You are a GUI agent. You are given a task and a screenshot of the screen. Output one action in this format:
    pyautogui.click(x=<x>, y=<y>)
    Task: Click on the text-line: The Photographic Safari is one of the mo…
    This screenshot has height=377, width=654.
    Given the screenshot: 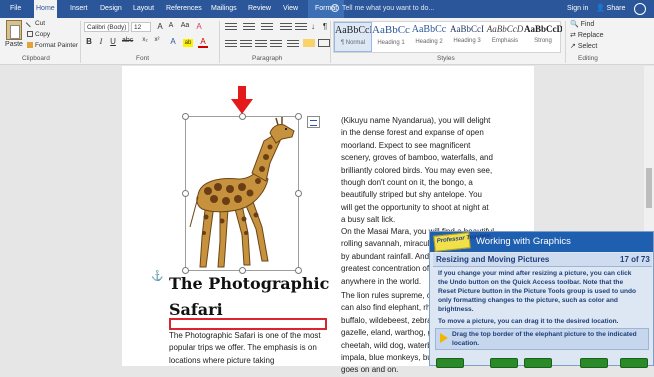 What is the action you would take?
    pyautogui.click(x=245, y=335)
    